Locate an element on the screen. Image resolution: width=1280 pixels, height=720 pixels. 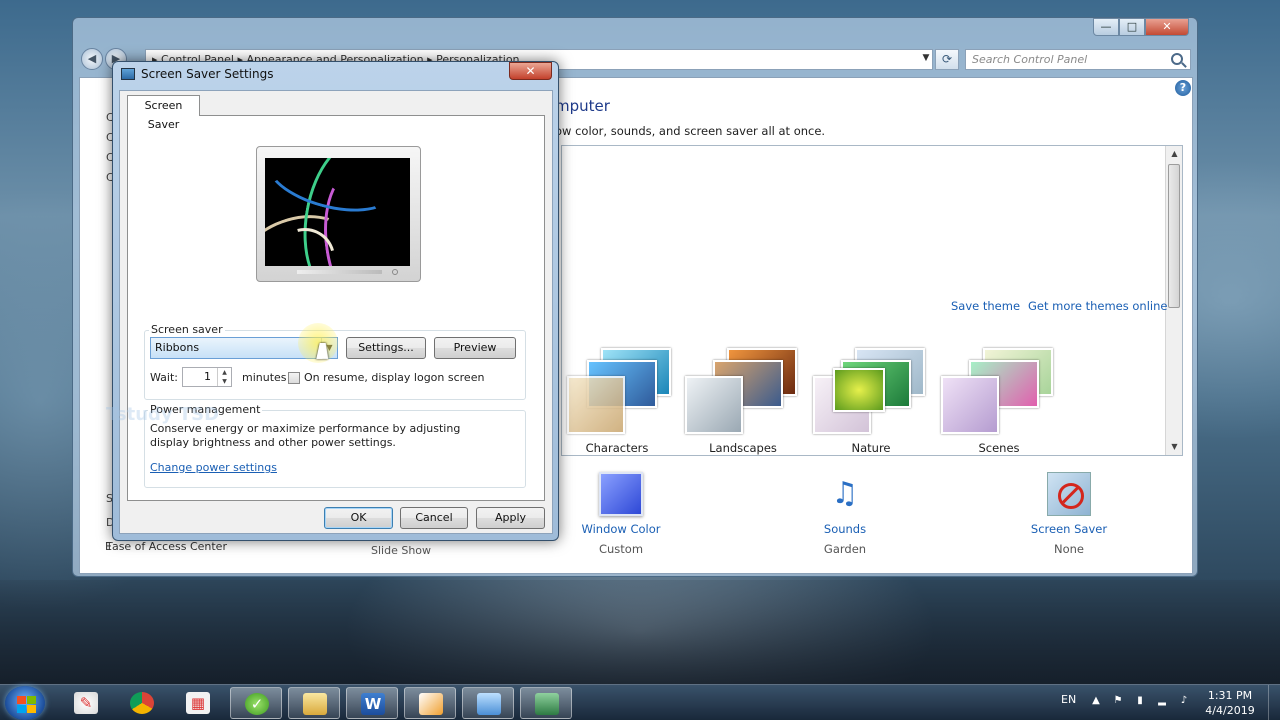
ease-of-access-link: Ease of Access Center is located at coordinates (166, 546).